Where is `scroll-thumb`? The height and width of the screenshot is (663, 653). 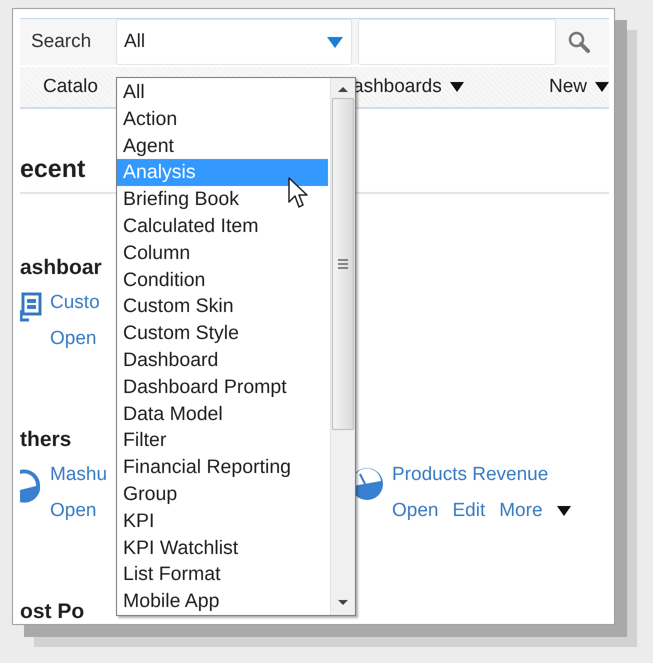 scroll-thumb is located at coordinates (343, 264).